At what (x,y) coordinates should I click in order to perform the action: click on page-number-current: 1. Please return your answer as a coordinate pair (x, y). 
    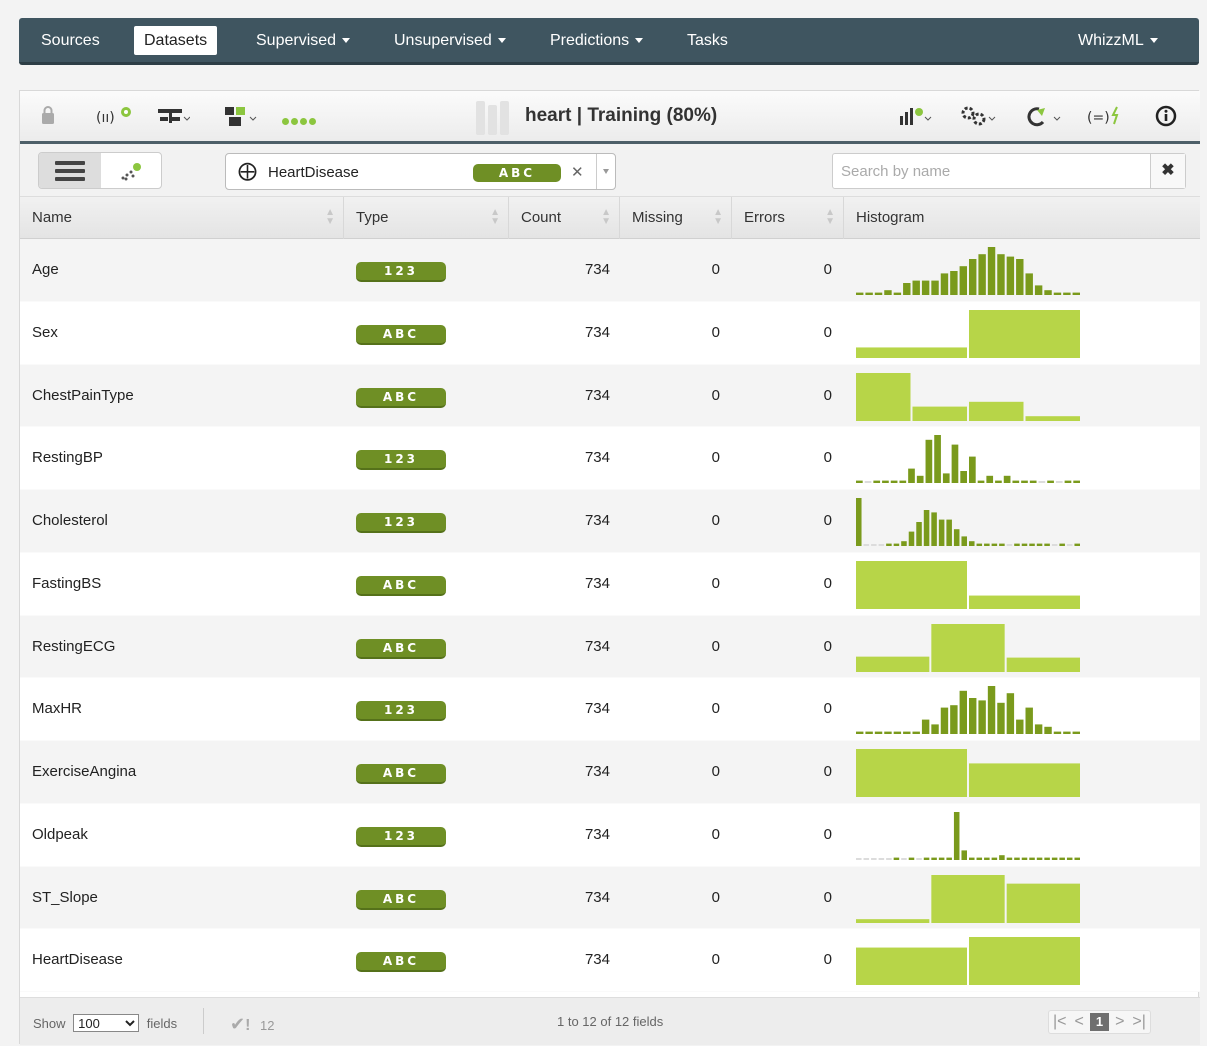
    Looking at the image, I should click on (1099, 1022).